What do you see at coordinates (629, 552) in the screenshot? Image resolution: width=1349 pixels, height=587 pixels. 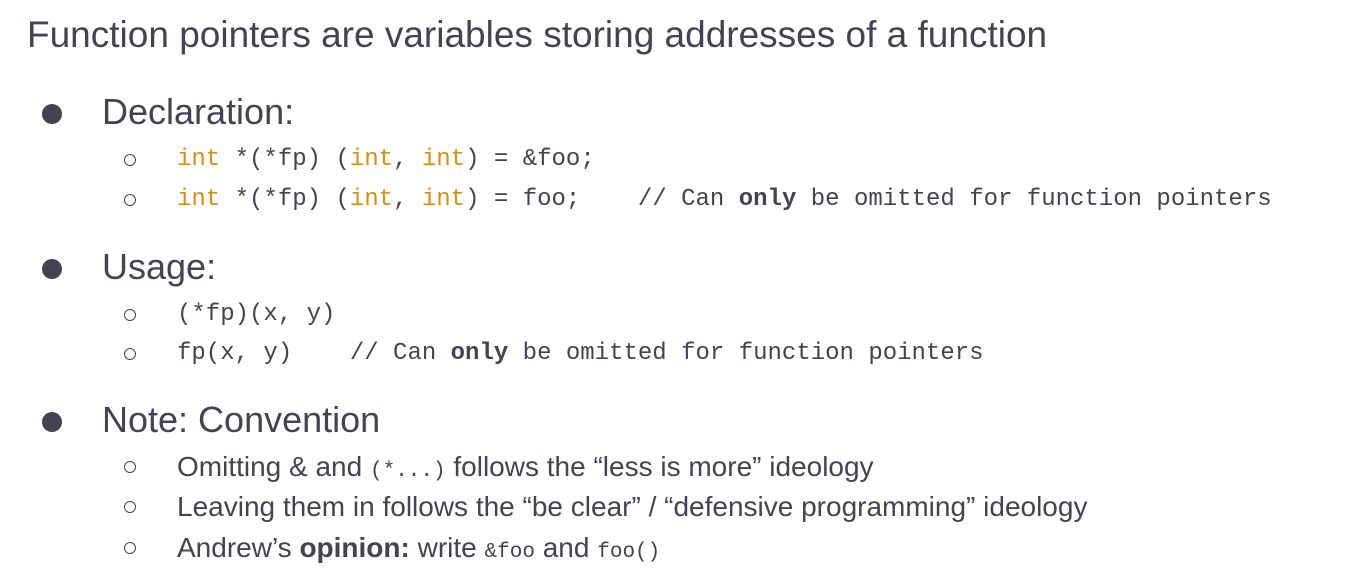 I see `inline-code: foo()` at bounding box center [629, 552].